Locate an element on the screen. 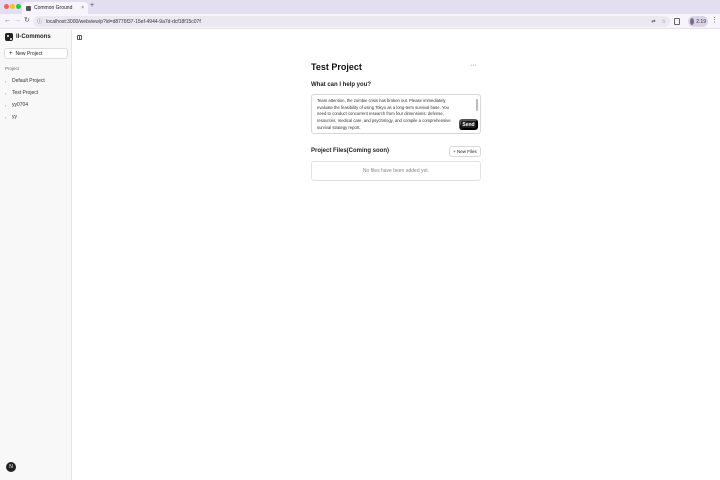 This screenshot has width=720, height=480. window-minimize-icon is located at coordinates (12, 6).